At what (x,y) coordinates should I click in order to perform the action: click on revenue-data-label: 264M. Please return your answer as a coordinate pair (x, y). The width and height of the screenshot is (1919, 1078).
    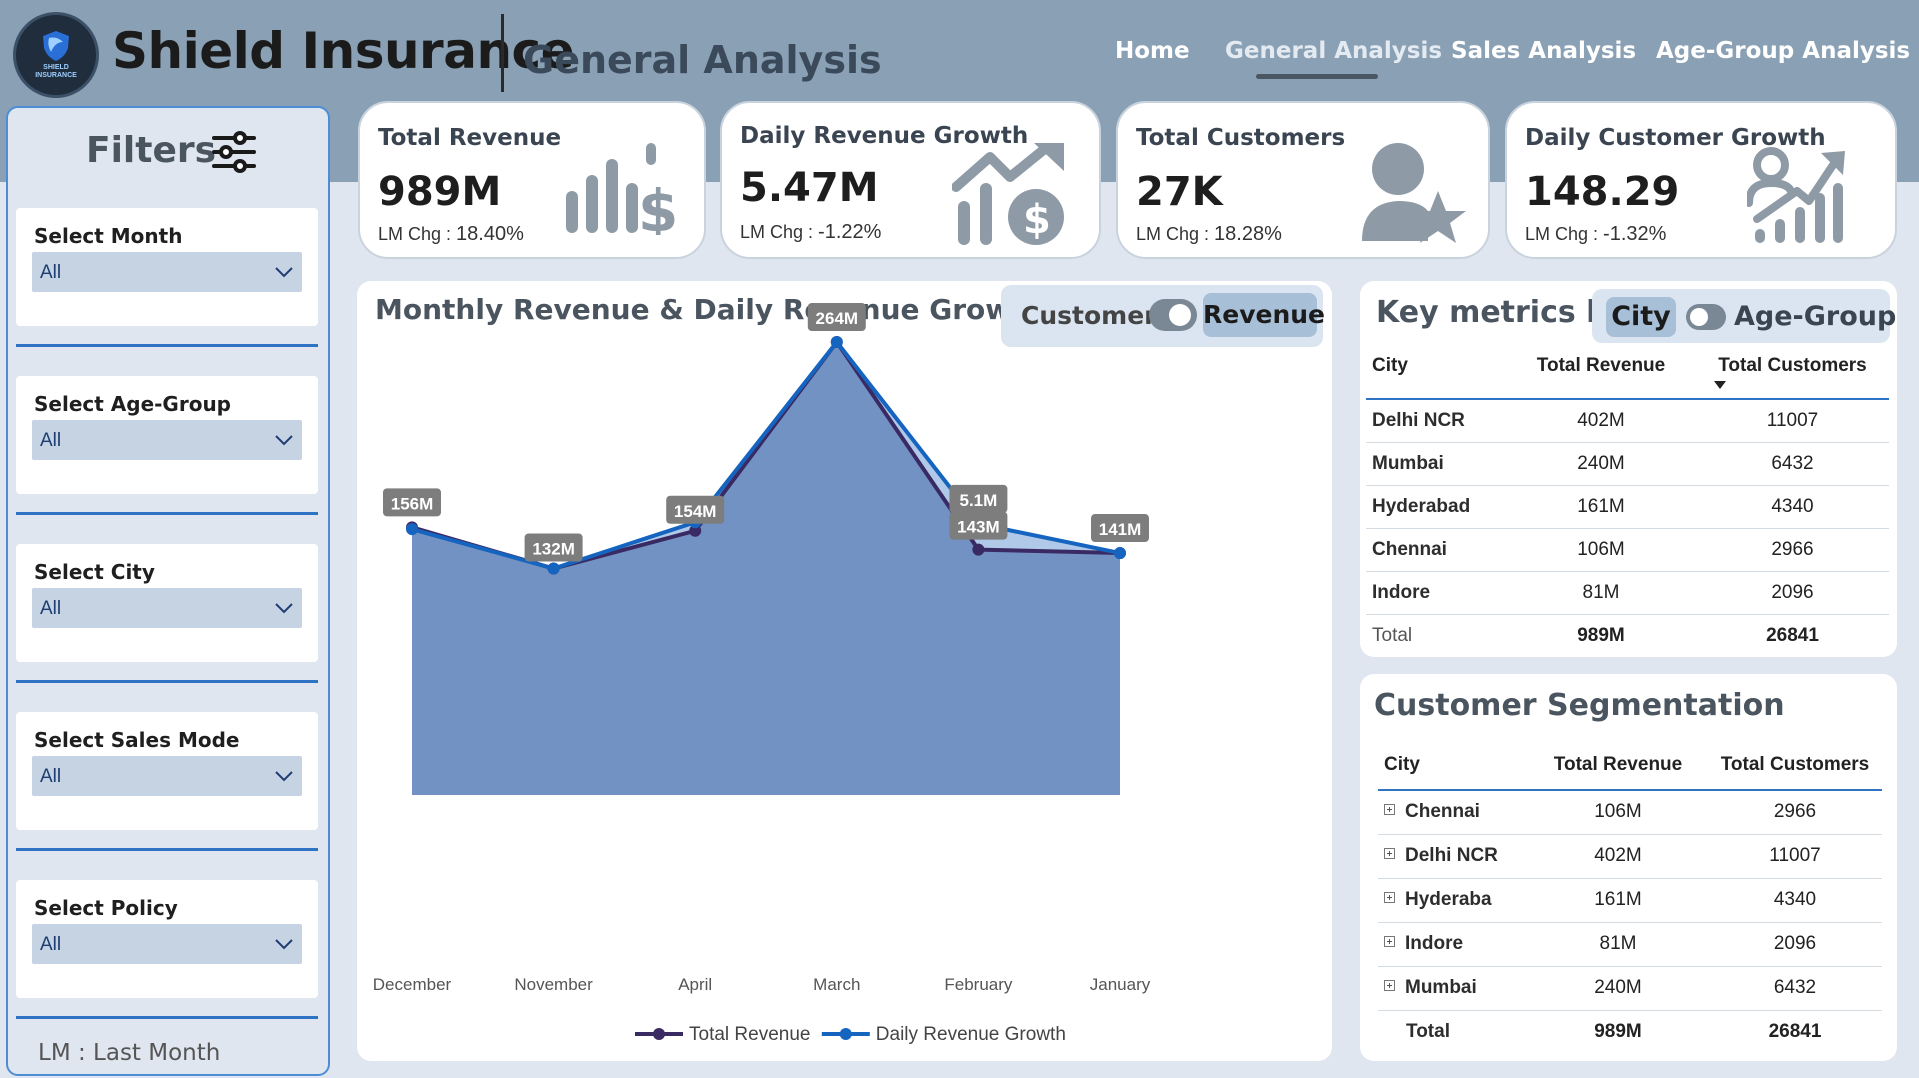
    Looking at the image, I should click on (837, 318).